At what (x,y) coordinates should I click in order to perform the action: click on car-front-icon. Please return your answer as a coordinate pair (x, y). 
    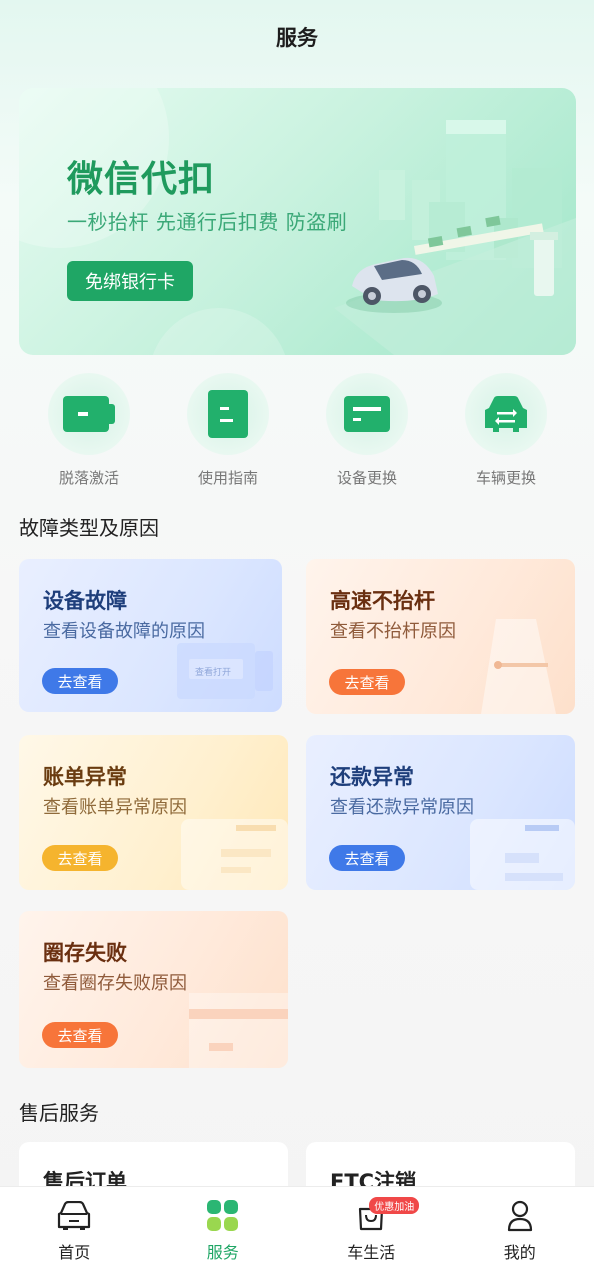
    Looking at the image, I should click on (74, 1216).